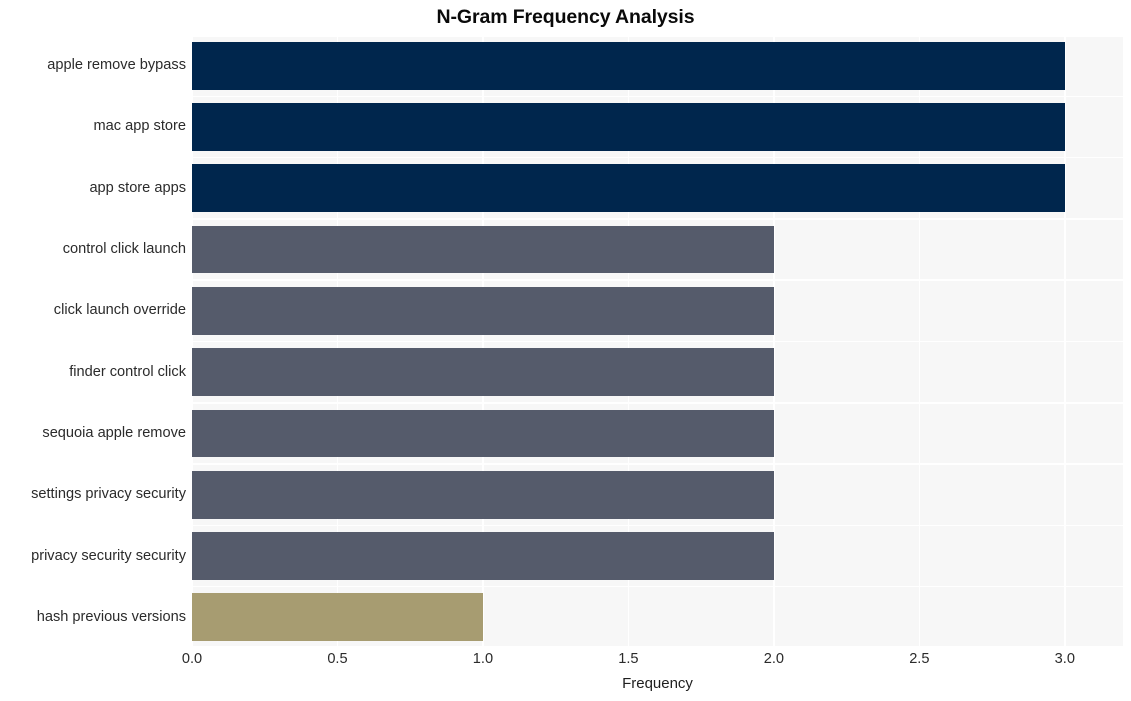 Image resolution: width=1131 pixels, height=701 pixels. Describe the element at coordinates (124, 249) in the screenshot. I see `y-tick-label: control click launch` at that location.